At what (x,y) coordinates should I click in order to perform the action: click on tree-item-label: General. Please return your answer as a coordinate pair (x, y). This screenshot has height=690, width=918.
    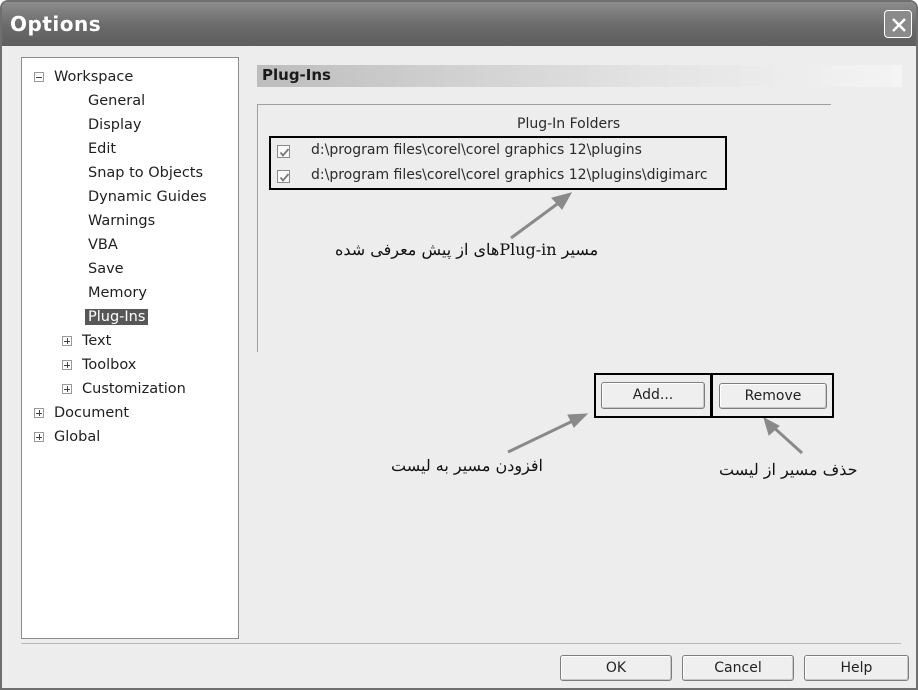
    Looking at the image, I should click on (117, 101).